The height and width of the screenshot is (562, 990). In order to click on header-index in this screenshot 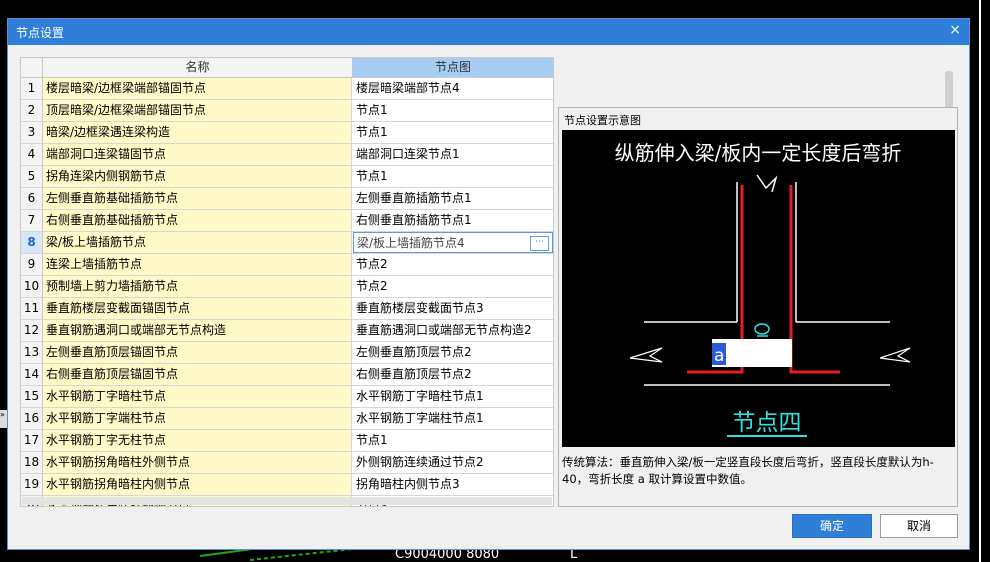, I will do `click(32, 67)`.